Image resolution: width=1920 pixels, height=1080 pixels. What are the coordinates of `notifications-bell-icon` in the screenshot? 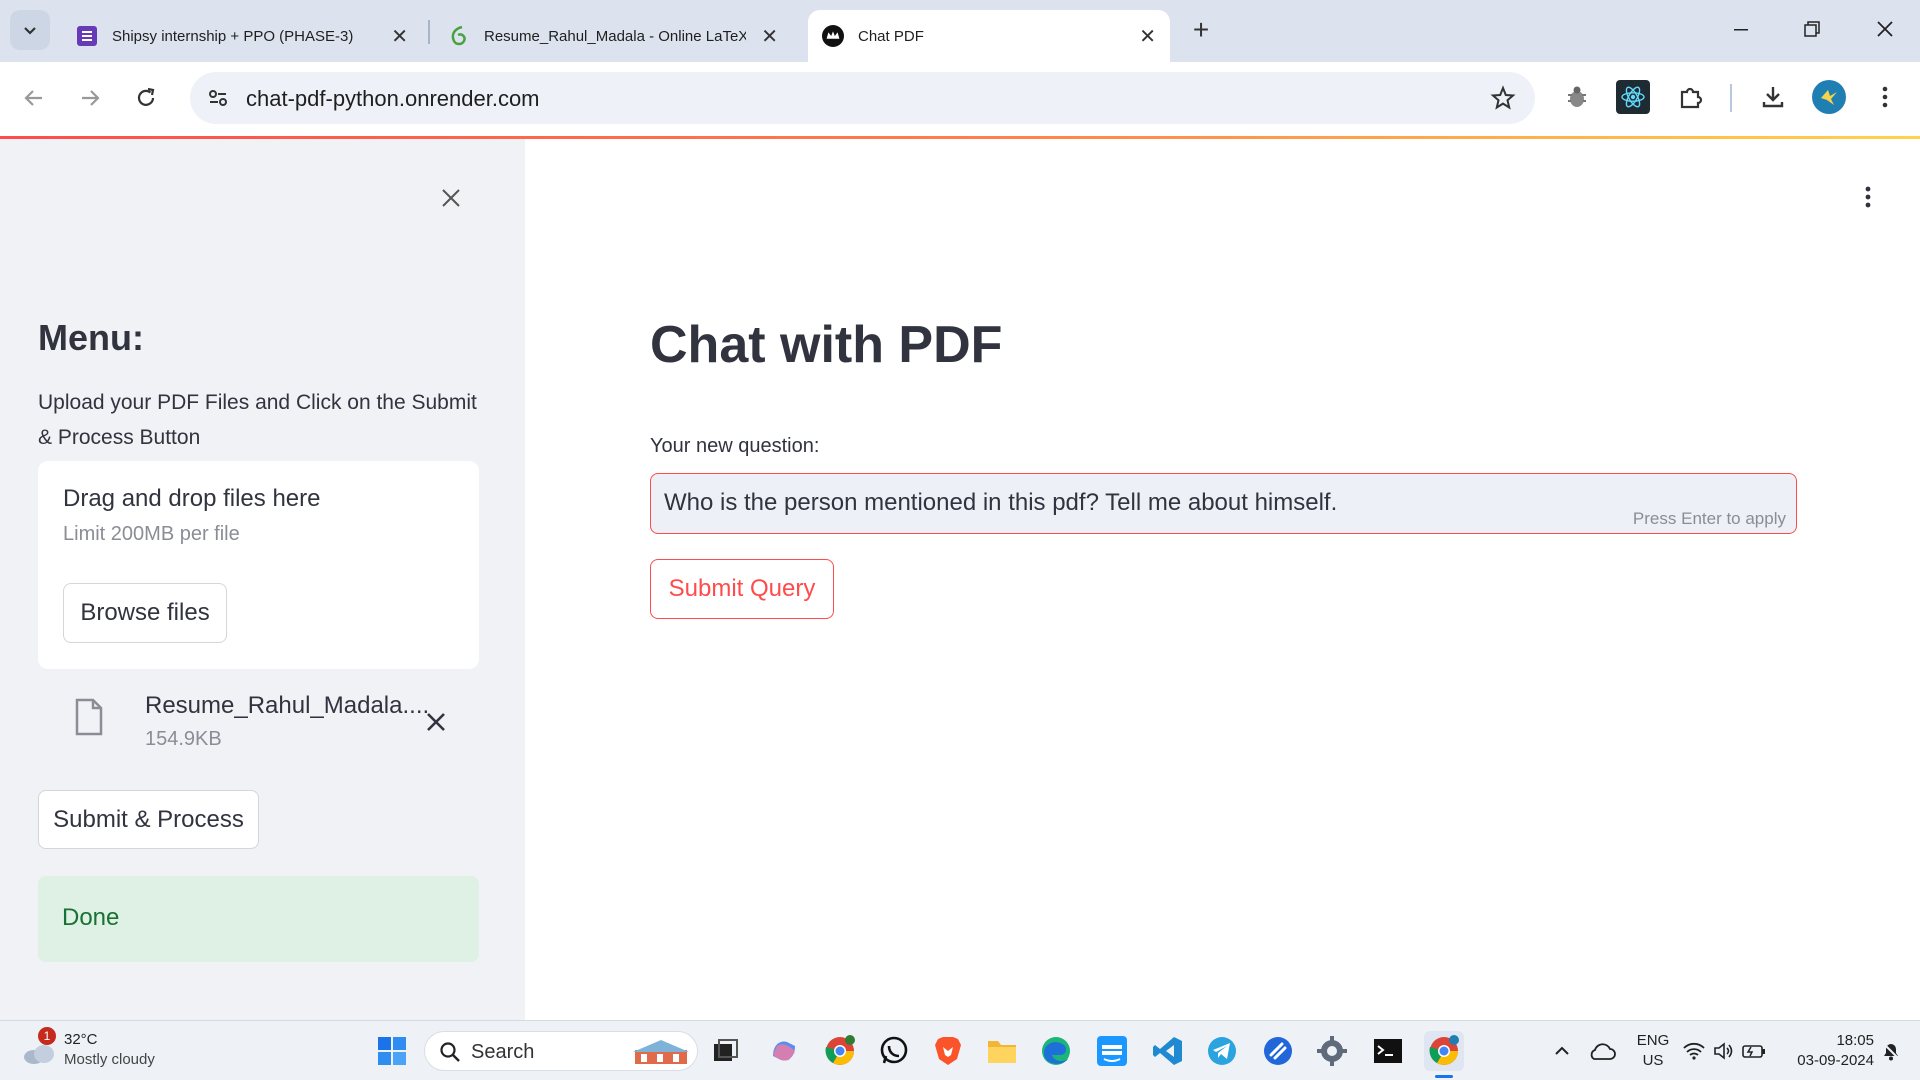 It's located at (1891, 1051).